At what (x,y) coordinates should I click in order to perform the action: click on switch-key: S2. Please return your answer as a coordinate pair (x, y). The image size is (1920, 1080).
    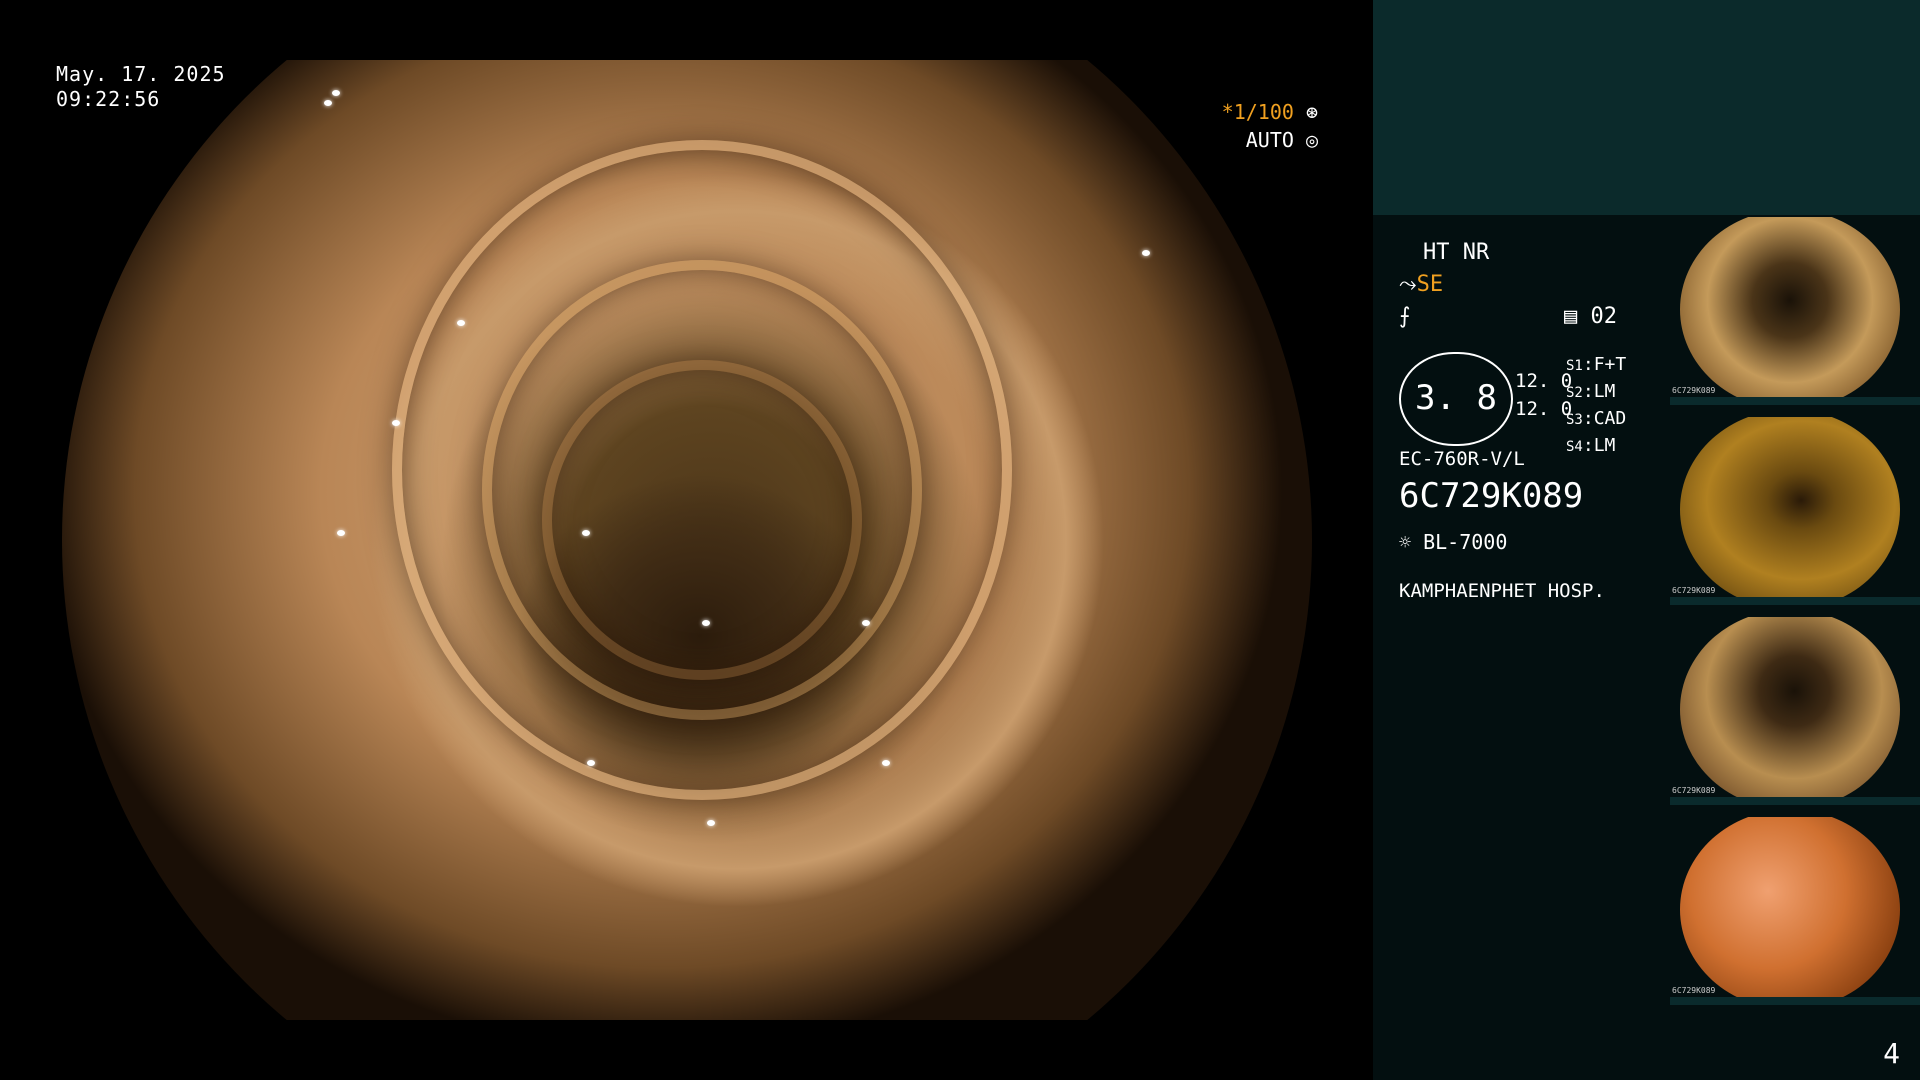
    Looking at the image, I should click on (1574, 393).